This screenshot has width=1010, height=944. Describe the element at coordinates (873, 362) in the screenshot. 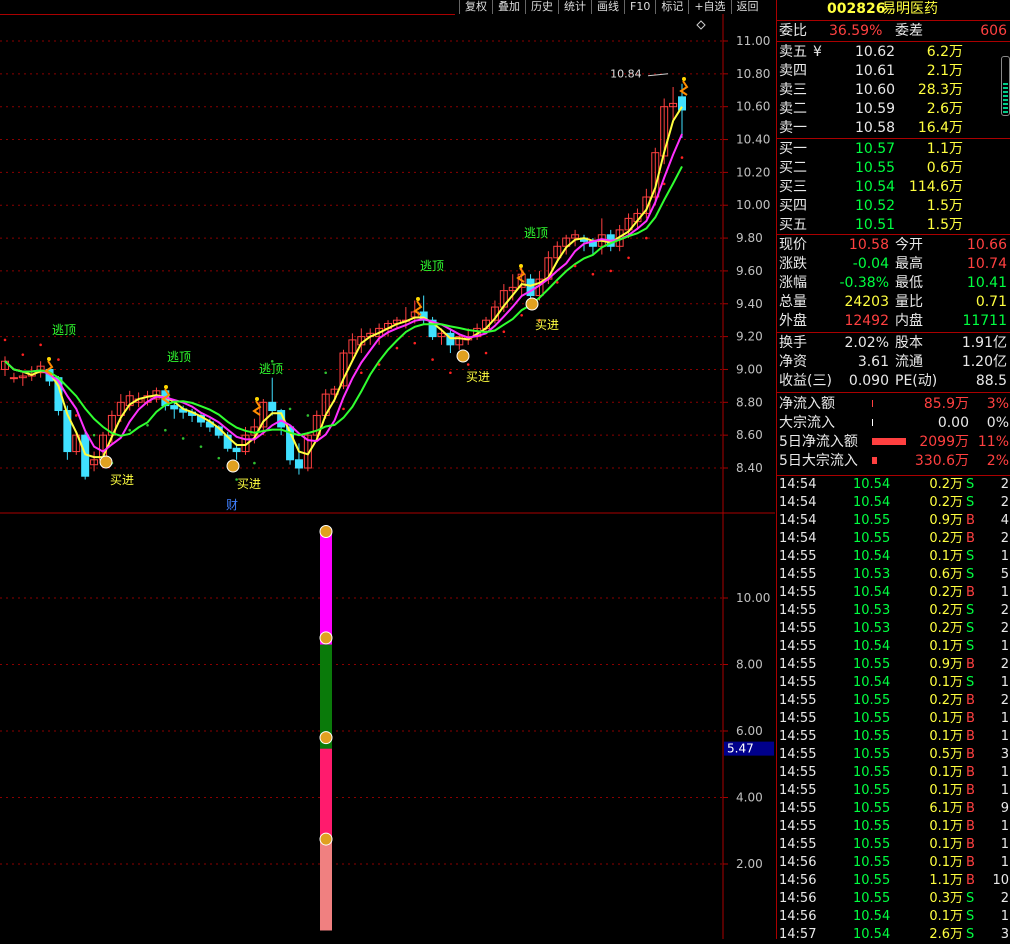

I see `stat-value: 3.61` at that location.